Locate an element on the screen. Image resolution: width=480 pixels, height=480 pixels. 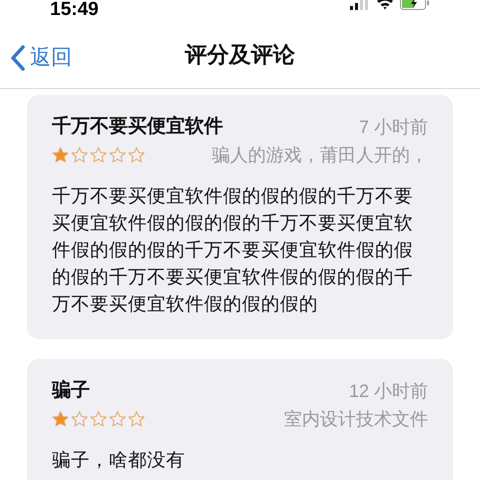
review-title: 千万不要买便宜软件 is located at coordinates (137, 126).